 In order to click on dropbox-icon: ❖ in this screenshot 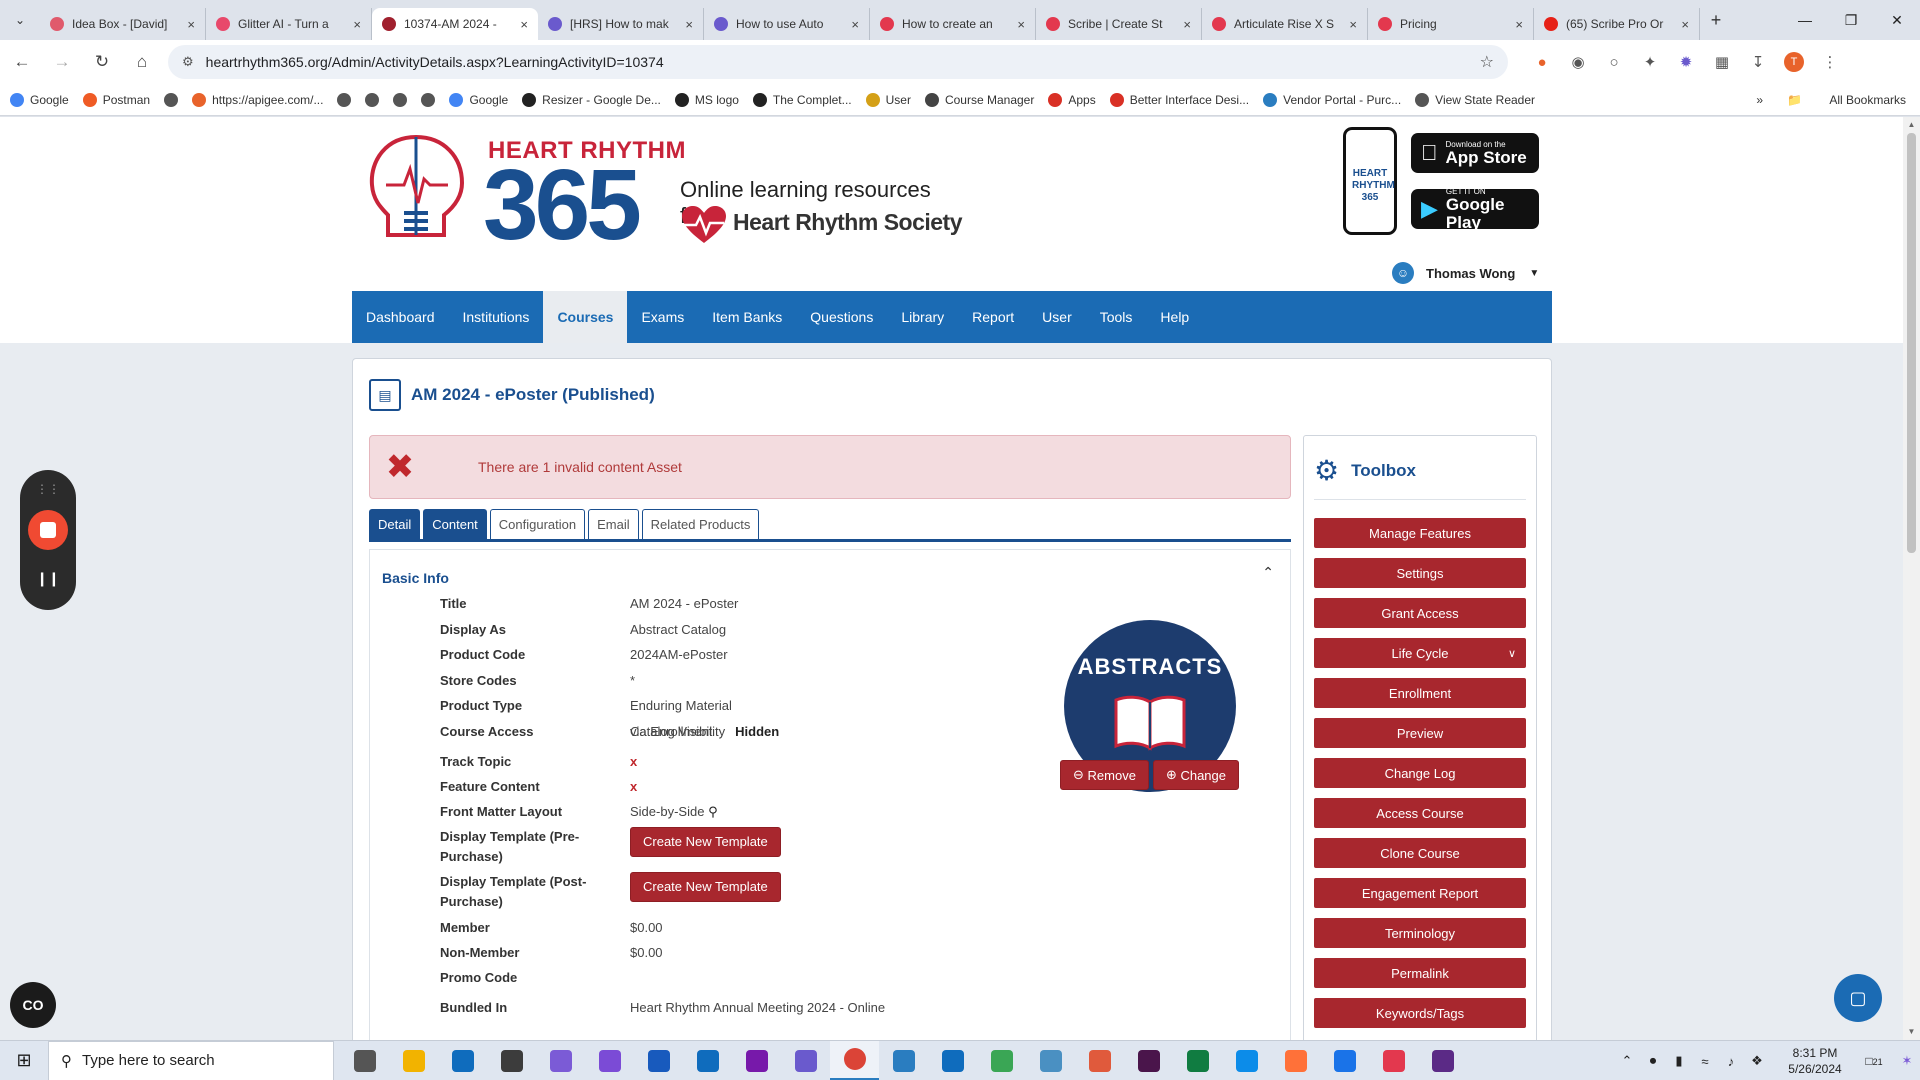, I will do `click(1757, 1061)`.